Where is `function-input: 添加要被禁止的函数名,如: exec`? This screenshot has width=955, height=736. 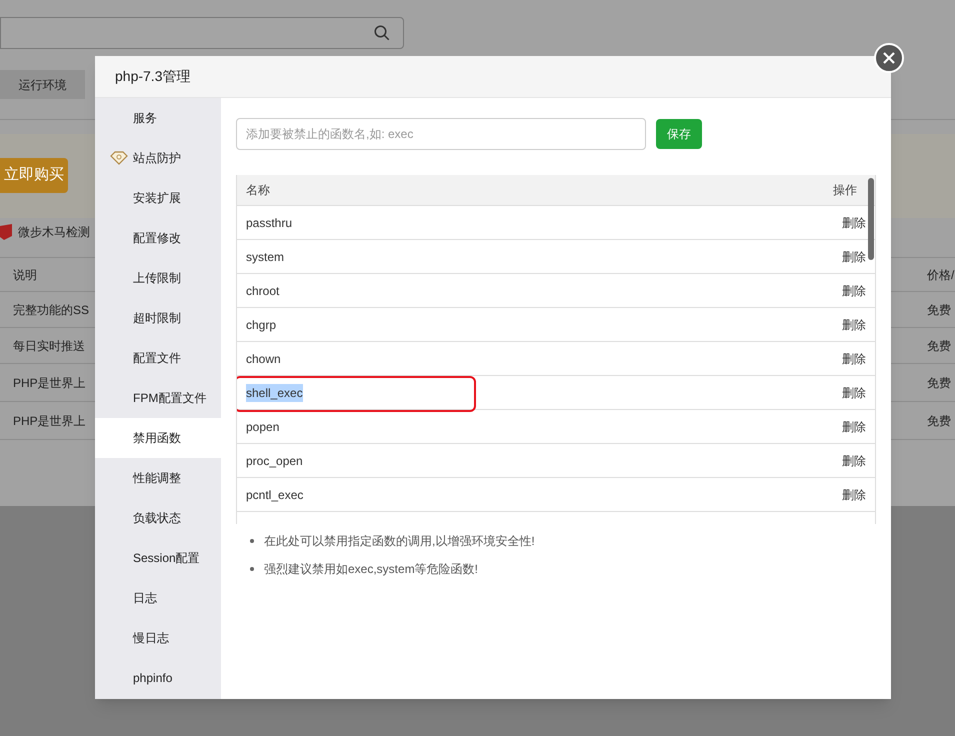
function-input: 添加要被禁止的函数名,如: exec is located at coordinates (441, 134).